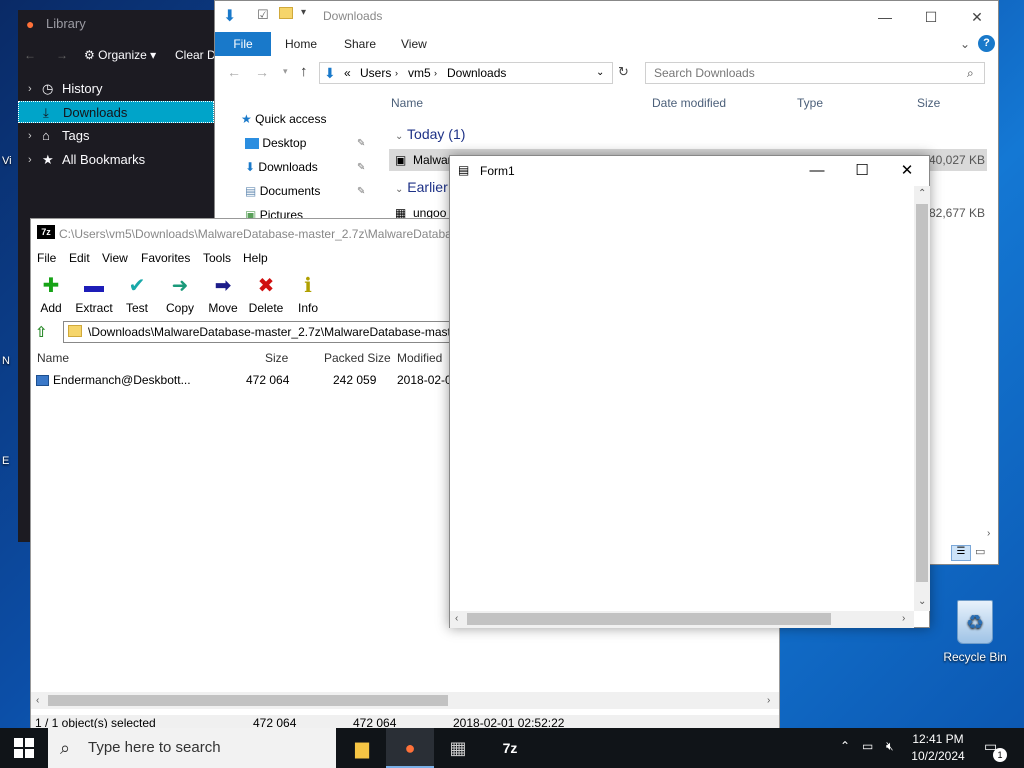 The height and width of the screenshot is (768, 1024). I want to click on library-item-history: › ◷ History, so click(116, 89).